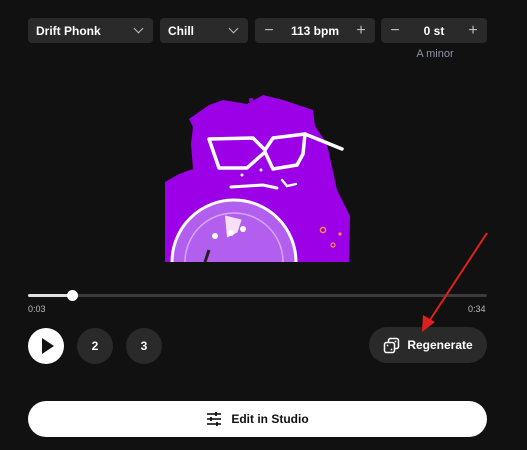  I want to click on edit-in-studio-button: Edit in Studio, so click(257, 419).